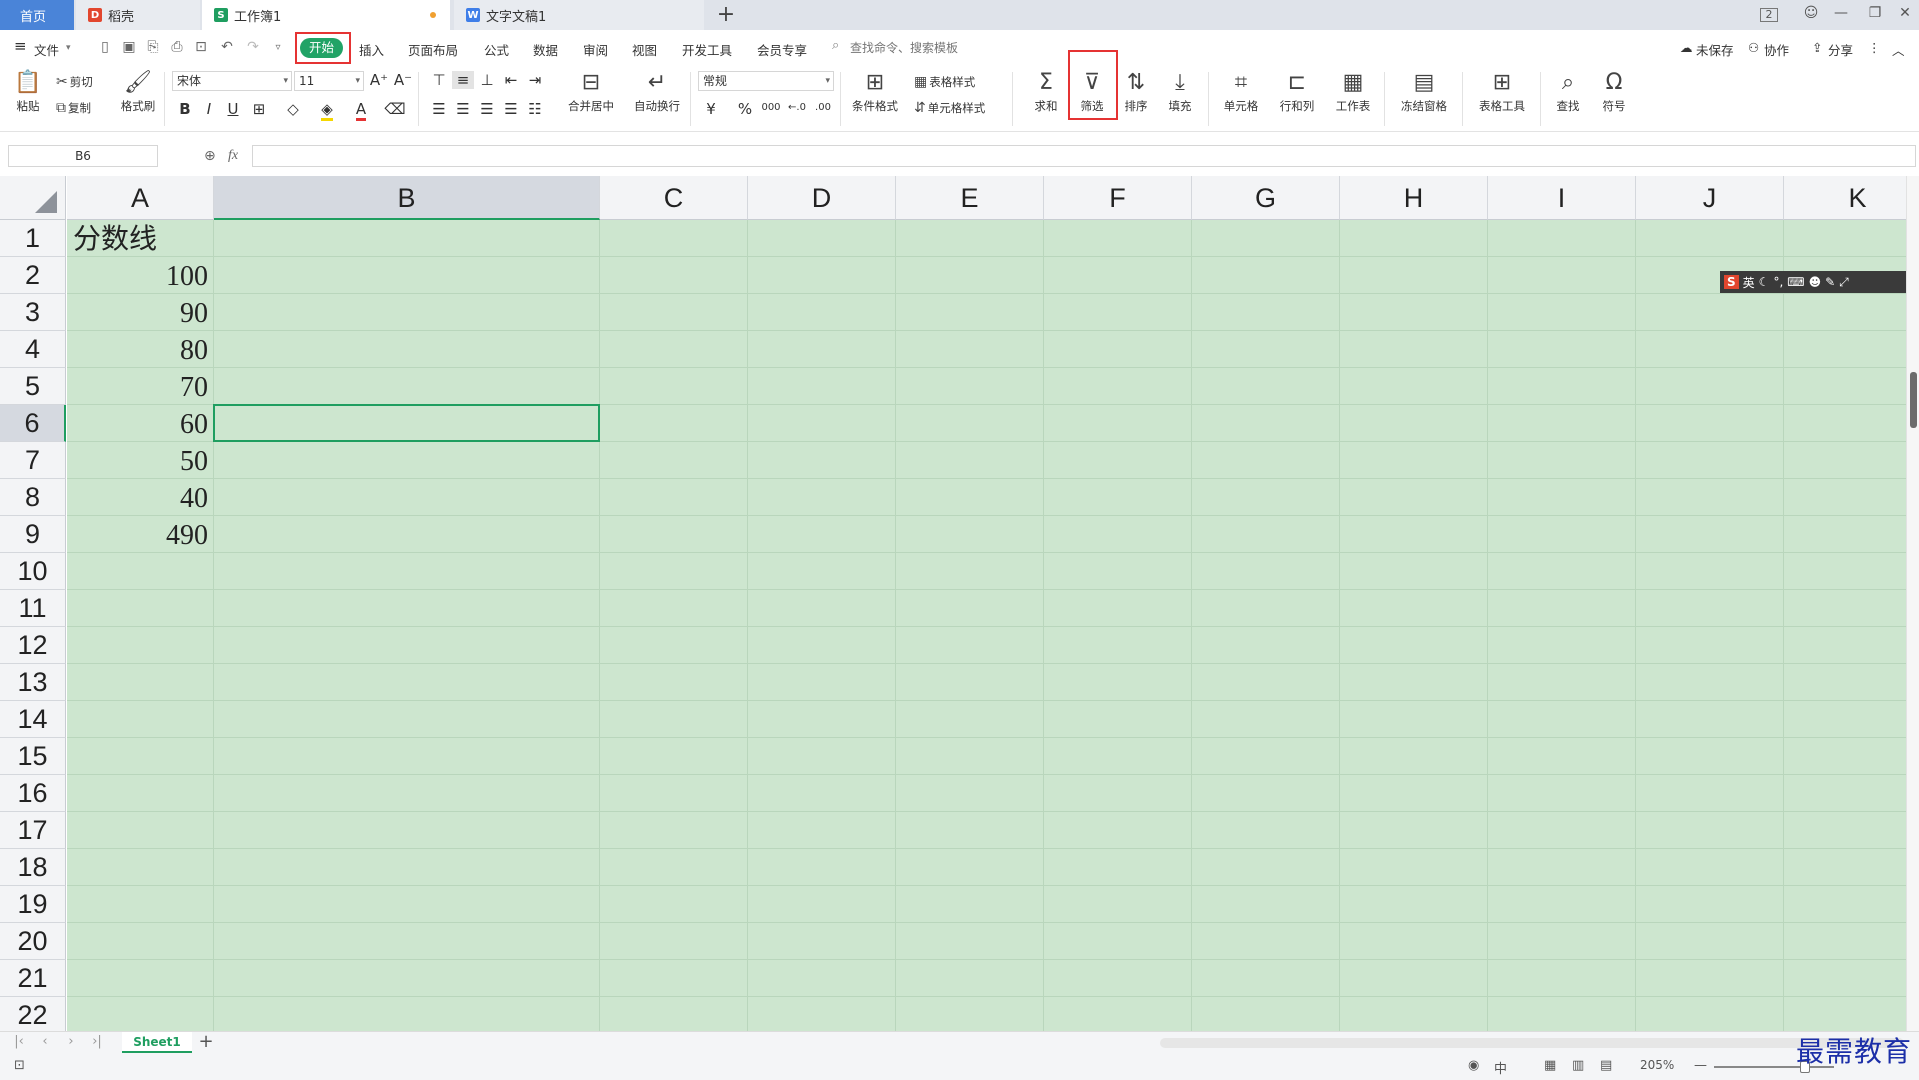 This screenshot has height=1080, width=1919. I want to click on align-middle-icon: ≡, so click(463, 80).